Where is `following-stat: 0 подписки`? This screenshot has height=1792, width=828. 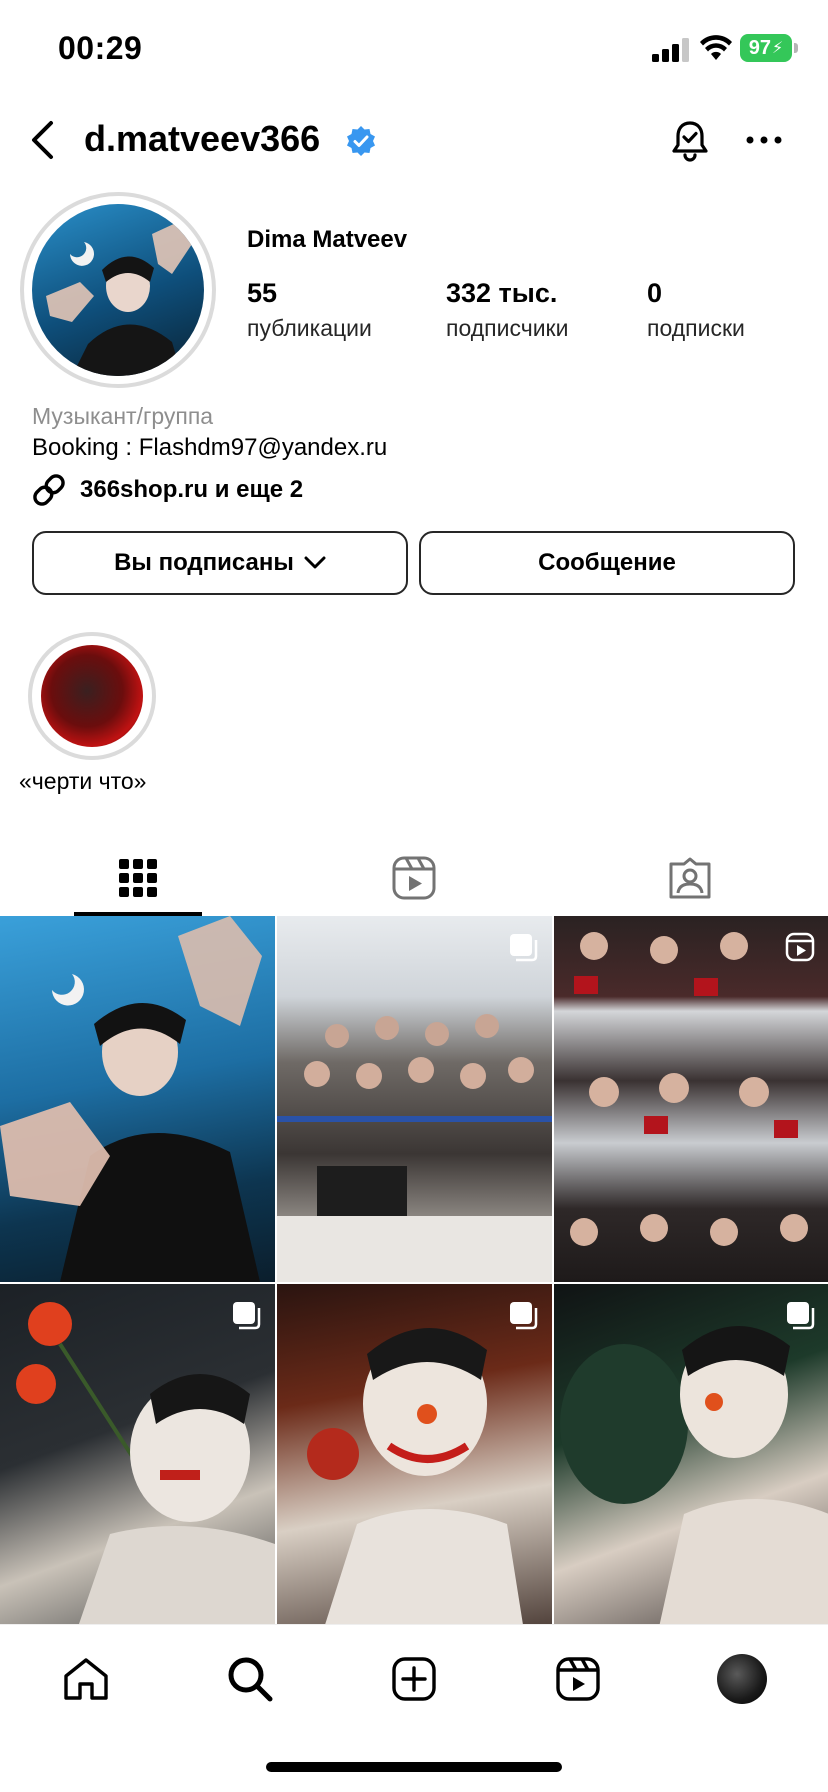 following-stat: 0 подписки is located at coordinates (696, 310).